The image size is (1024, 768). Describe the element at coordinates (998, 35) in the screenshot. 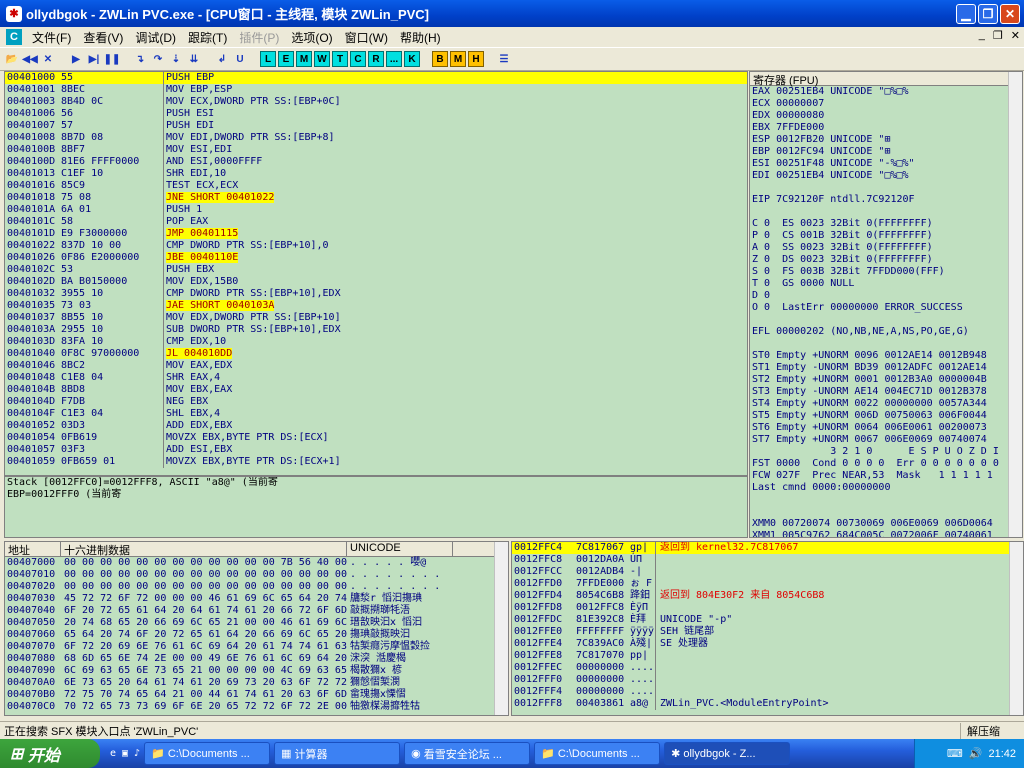

I see `mdi-restore-button: ❐` at that location.